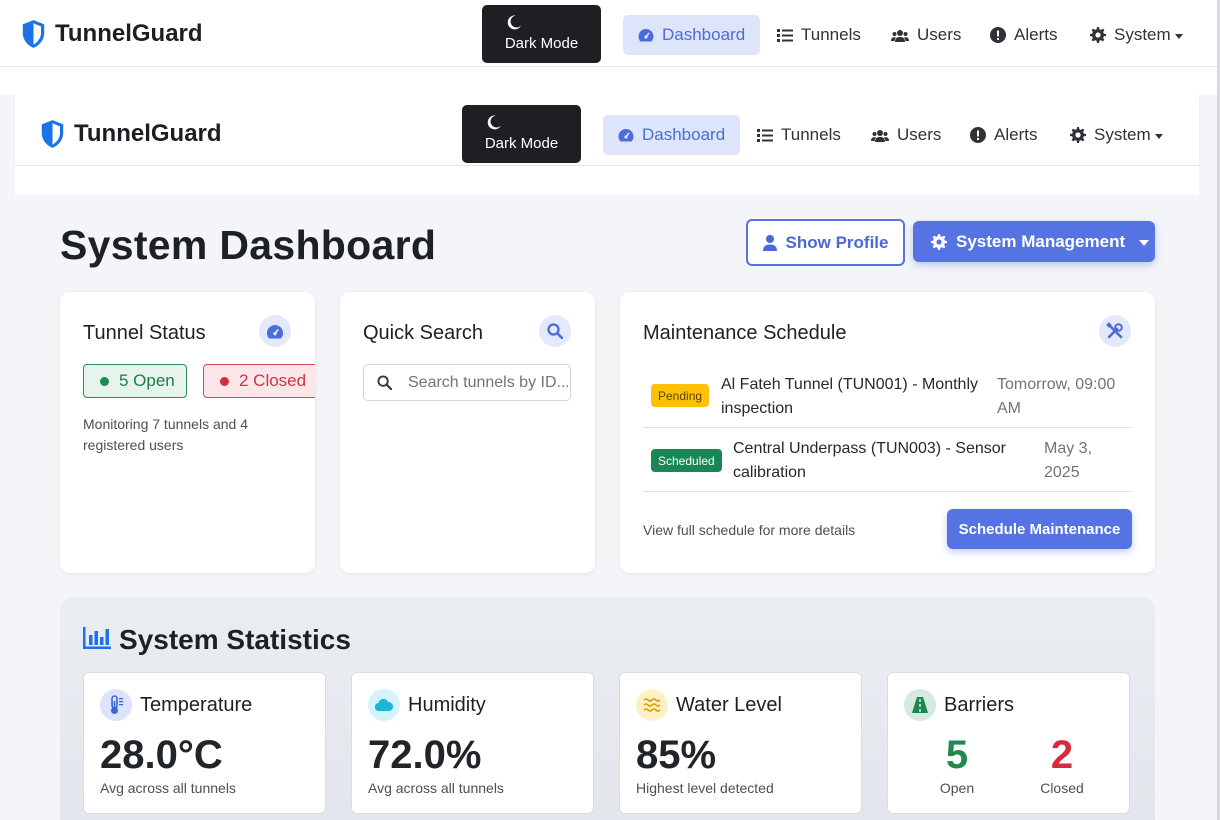  What do you see at coordinates (676, 755) in the screenshot?
I see `water-level-value: 85%` at bounding box center [676, 755].